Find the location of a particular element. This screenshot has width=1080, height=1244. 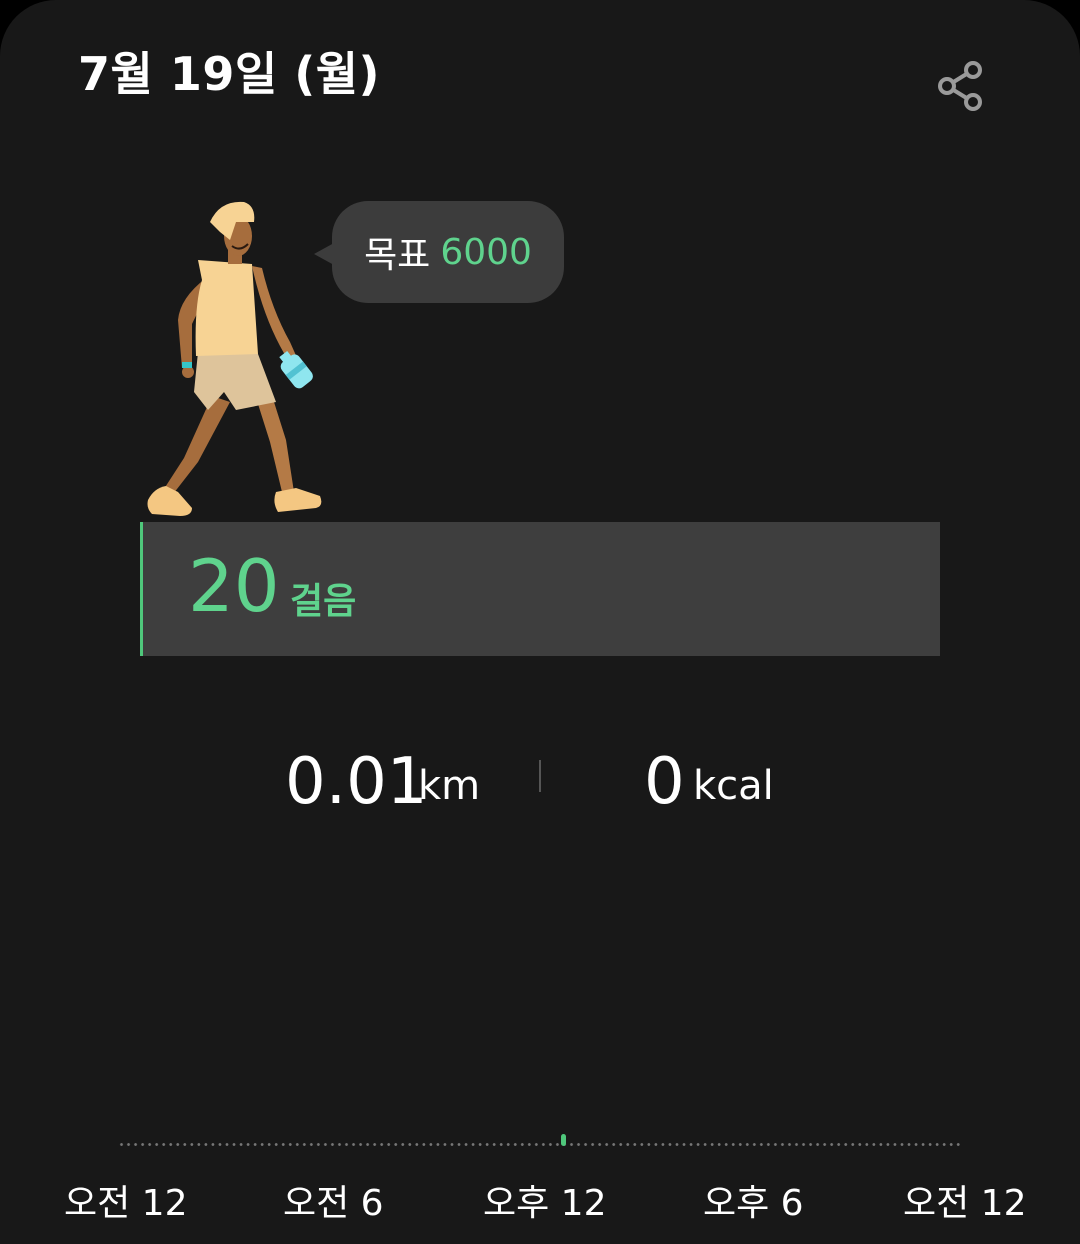

steps-bar: 20 걸음 is located at coordinates (540, 589).